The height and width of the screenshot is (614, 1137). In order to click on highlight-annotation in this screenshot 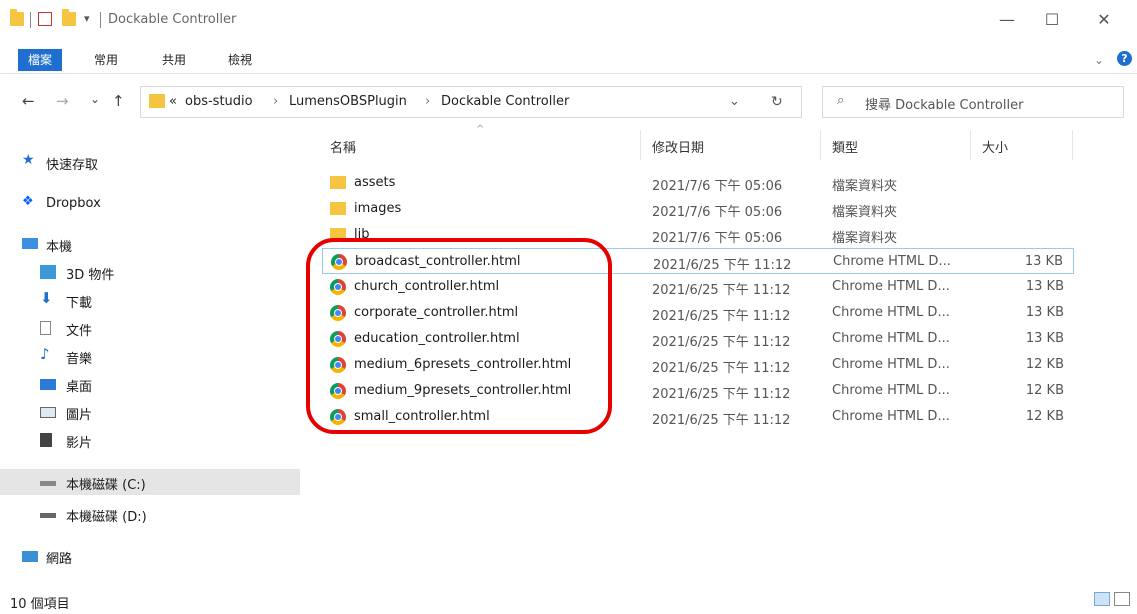, I will do `click(459, 336)`.